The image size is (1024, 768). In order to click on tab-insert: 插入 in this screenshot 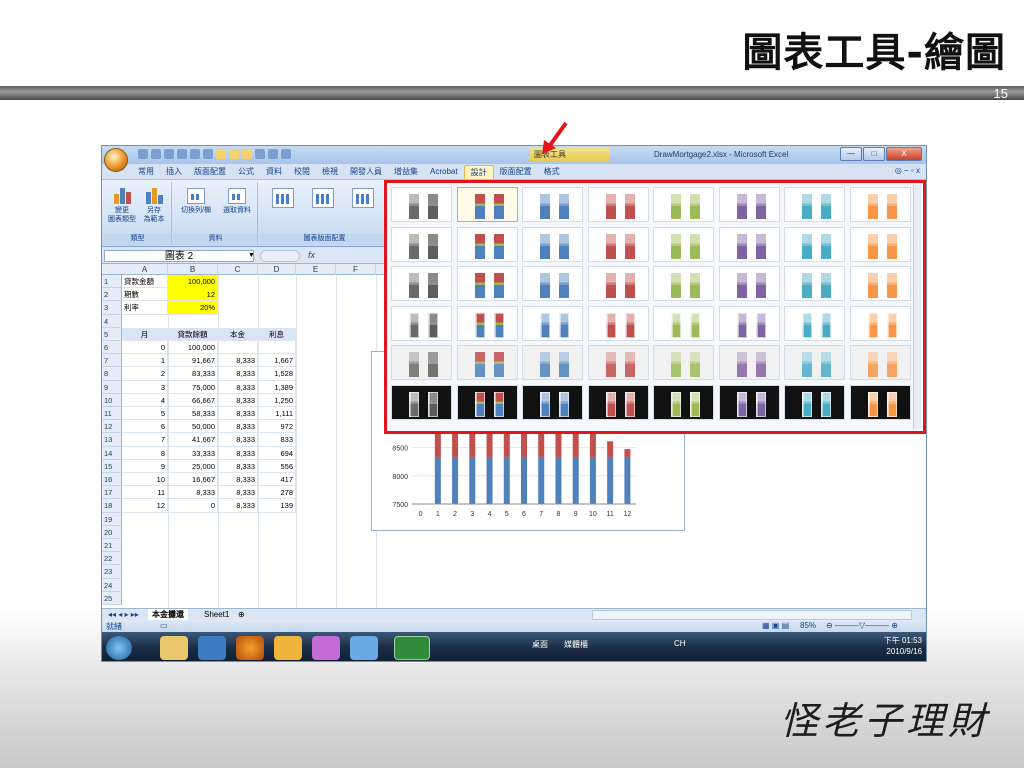, I will do `click(174, 172)`.